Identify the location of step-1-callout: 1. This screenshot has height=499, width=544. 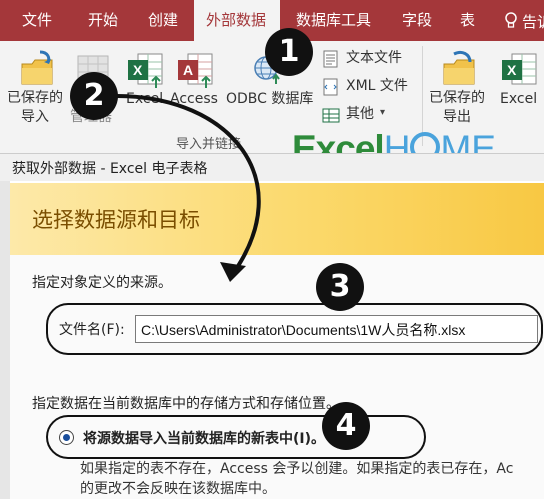
(289, 52).